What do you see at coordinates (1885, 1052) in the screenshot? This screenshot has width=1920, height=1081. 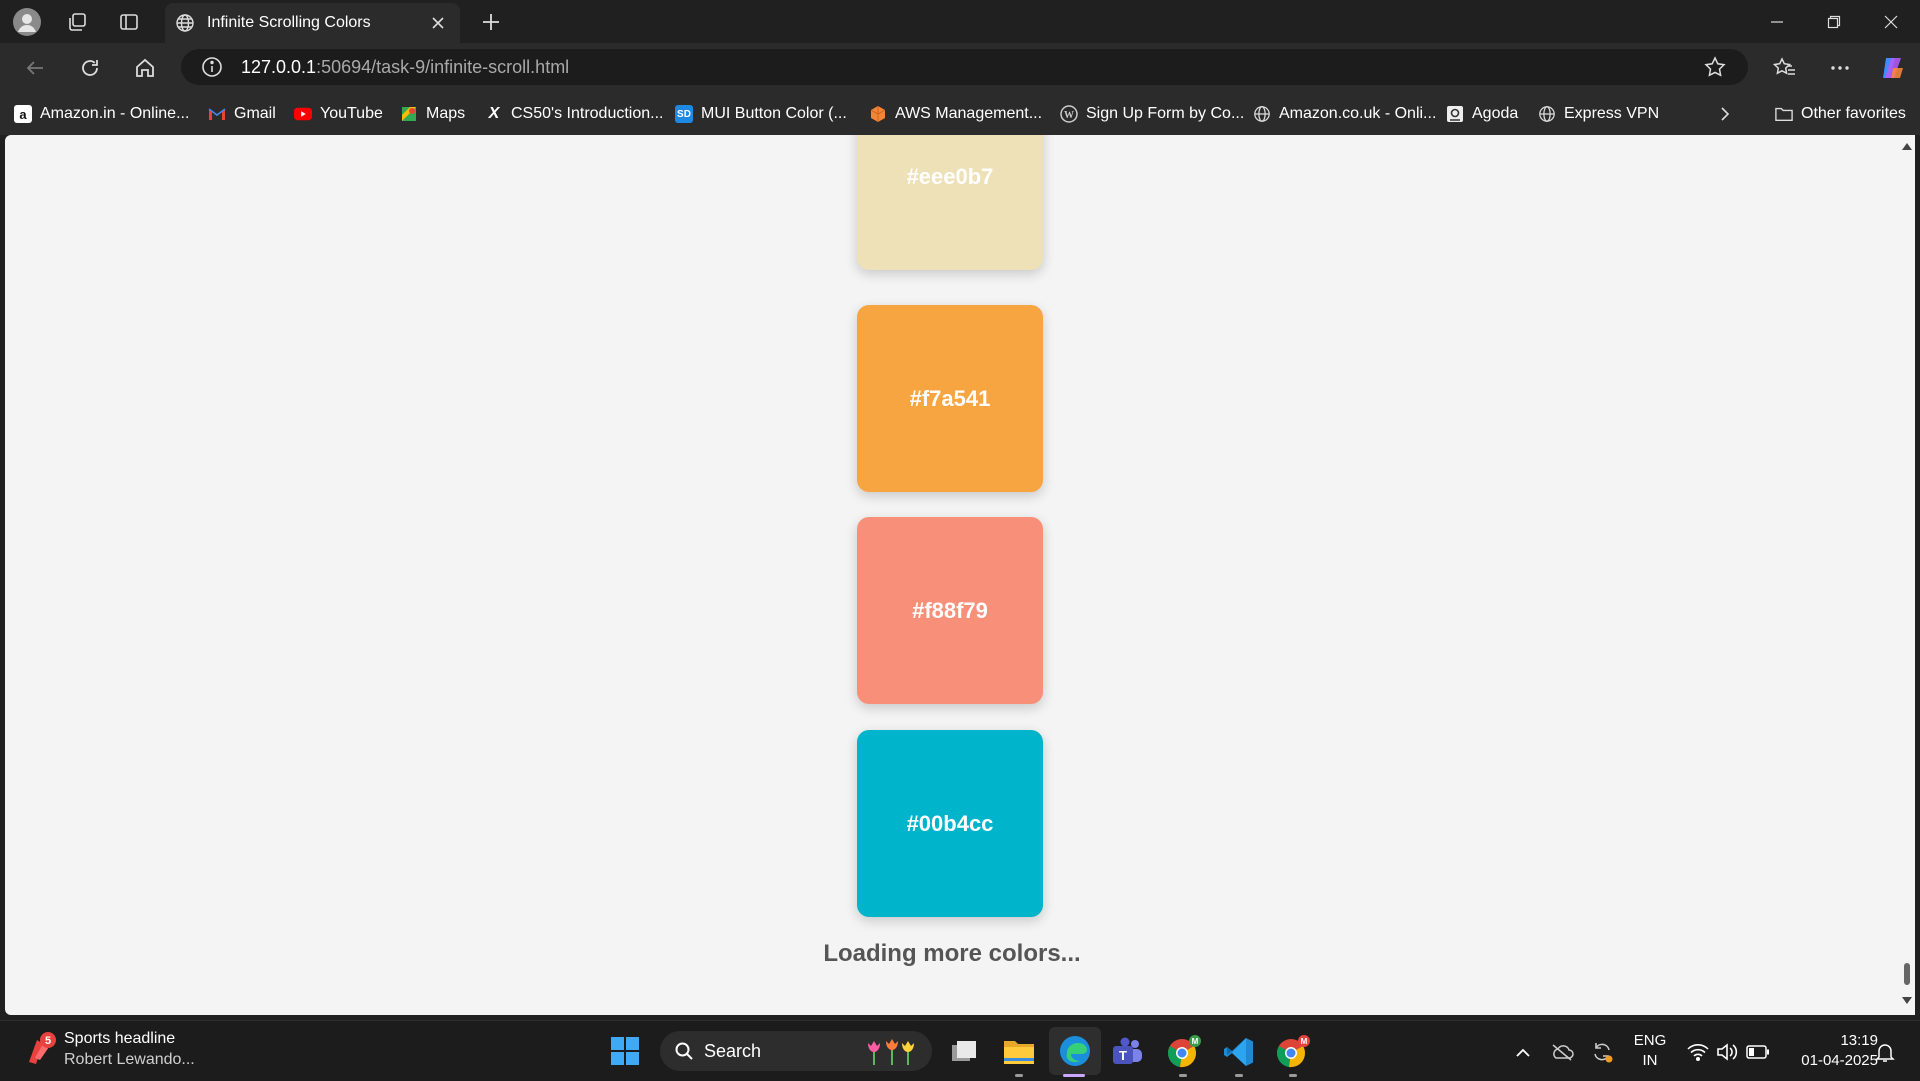 I see `notifications-icon` at bounding box center [1885, 1052].